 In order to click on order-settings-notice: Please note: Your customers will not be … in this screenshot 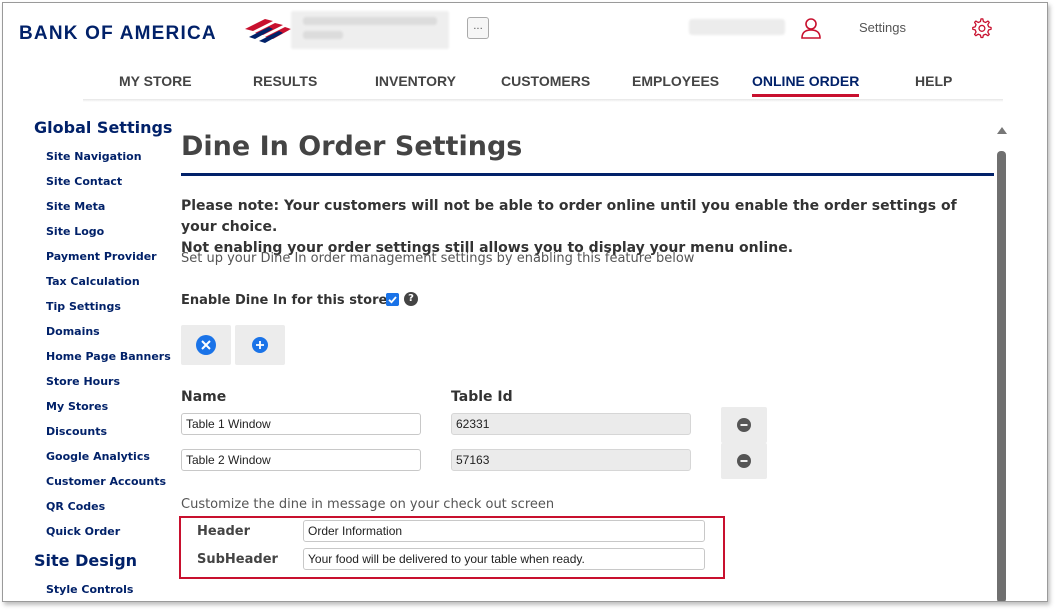, I will do `click(581, 227)`.